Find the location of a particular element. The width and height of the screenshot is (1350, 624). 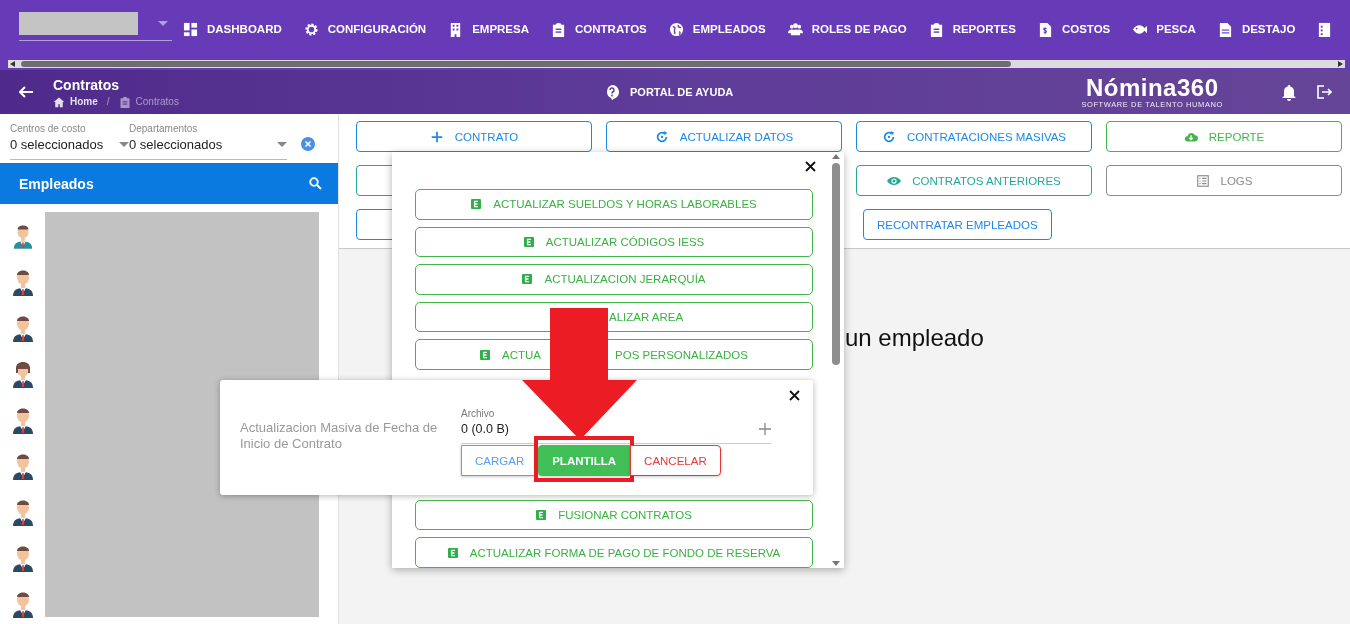

nav-item: REPORTES is located at coordinates (972, 29).